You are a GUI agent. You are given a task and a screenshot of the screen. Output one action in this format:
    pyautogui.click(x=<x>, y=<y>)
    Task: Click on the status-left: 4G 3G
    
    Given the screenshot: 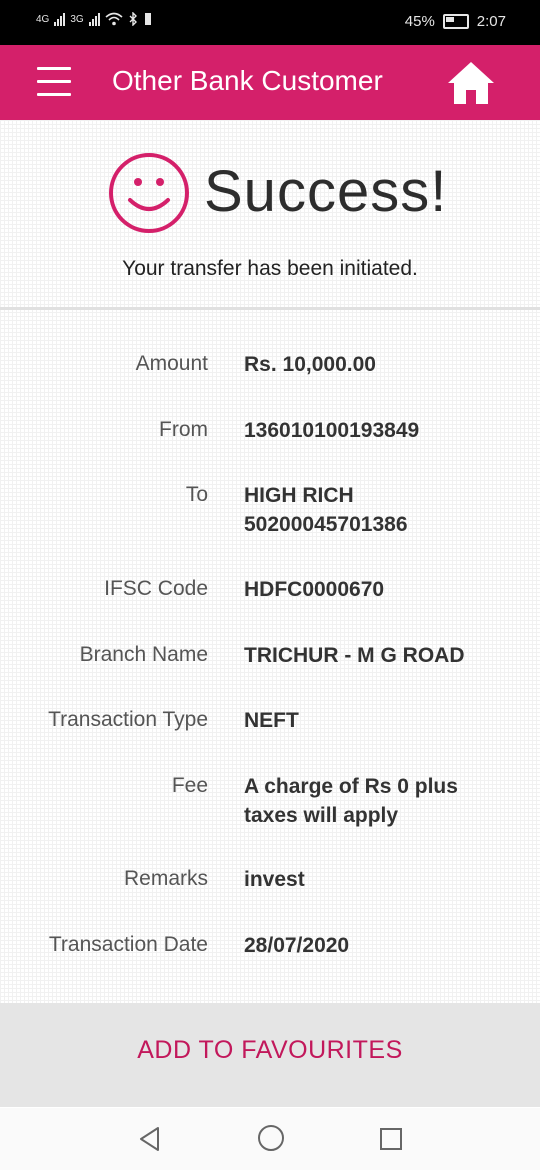 What is the action you would take?
    pyautogui.click(x=94, y=19)
    